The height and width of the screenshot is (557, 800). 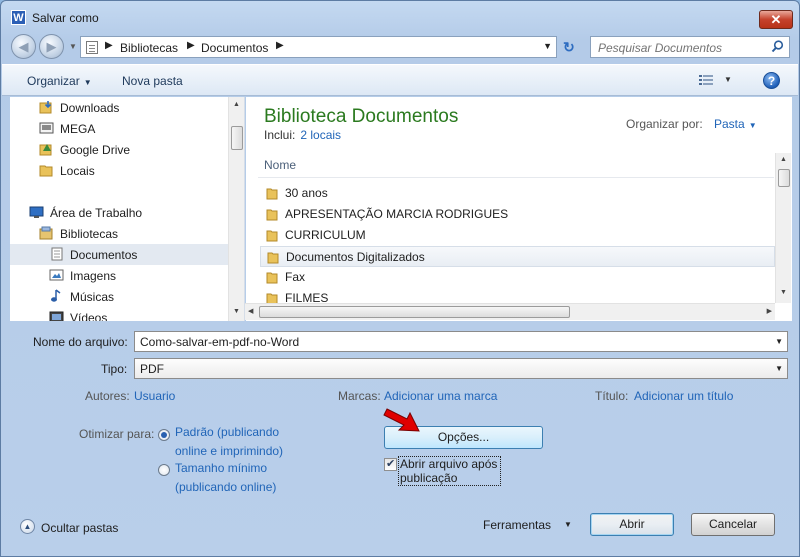 I want to click on sidebar-item-mega: MEGA, so click(x=119, y=128).